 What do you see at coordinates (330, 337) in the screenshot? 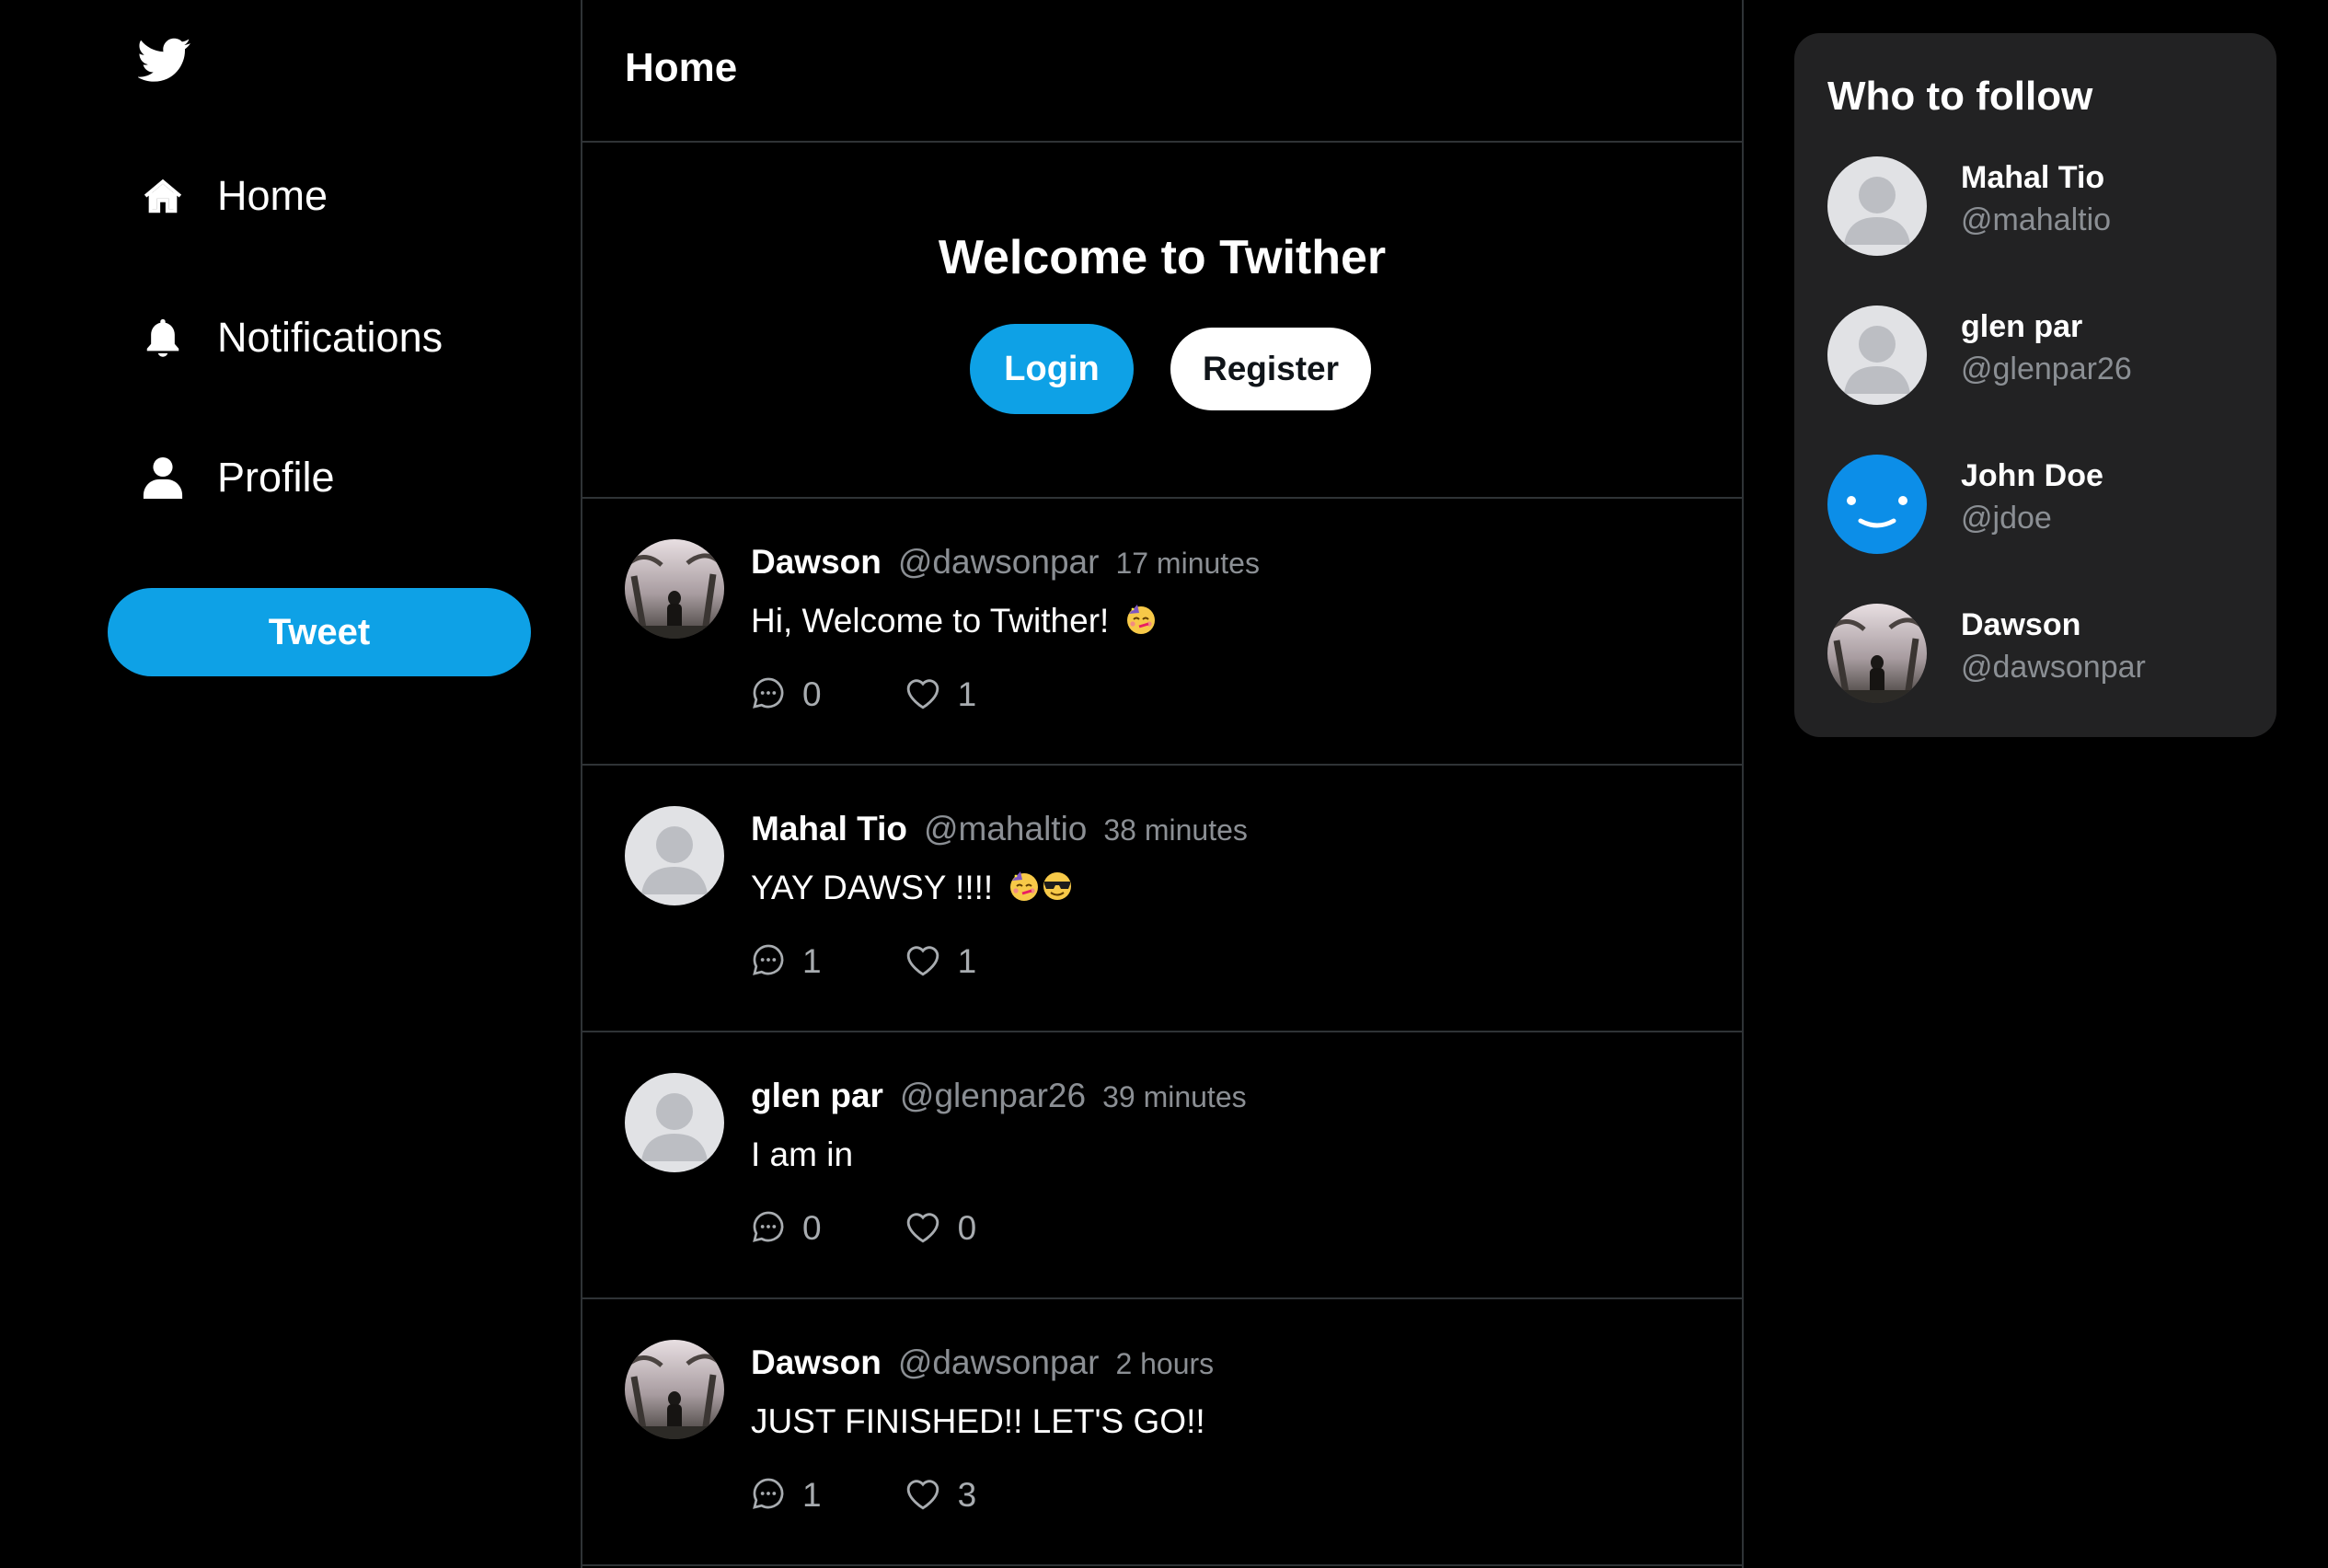
I see `nav-label-notifications: Notifications` at bounding box center [330, 337].